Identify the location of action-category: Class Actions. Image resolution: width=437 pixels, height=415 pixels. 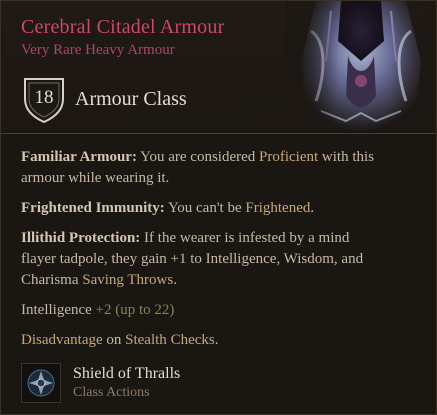
(111, 392).